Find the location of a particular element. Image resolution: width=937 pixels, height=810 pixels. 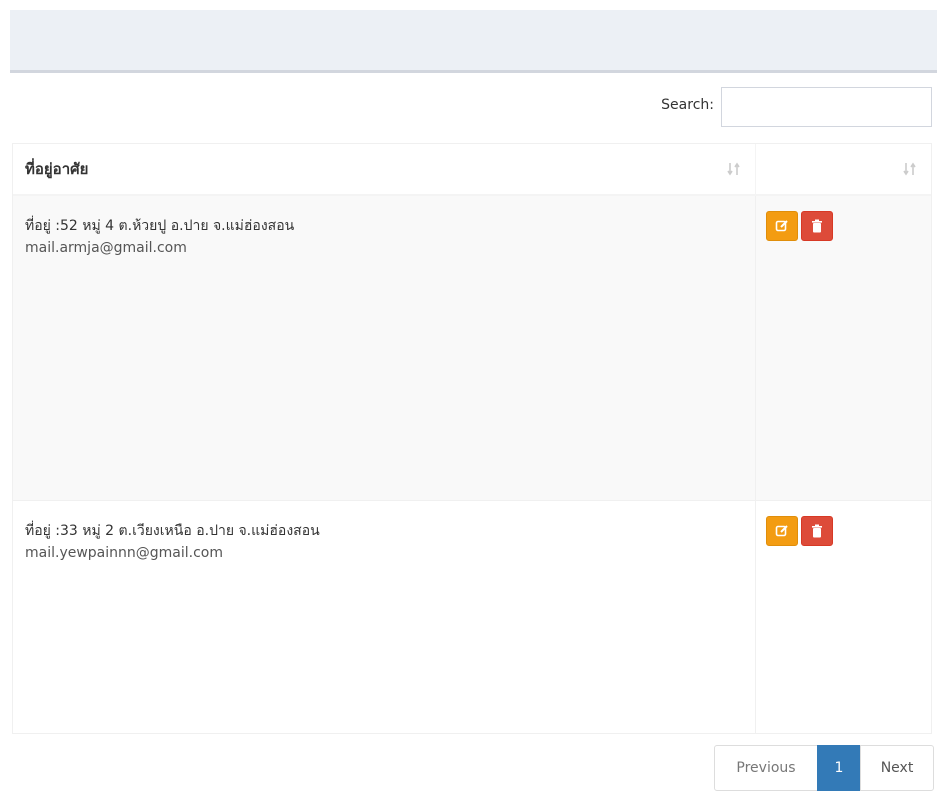

email-text: mail.yewpainnn@gmail.com is located at coordinates (124, 553).